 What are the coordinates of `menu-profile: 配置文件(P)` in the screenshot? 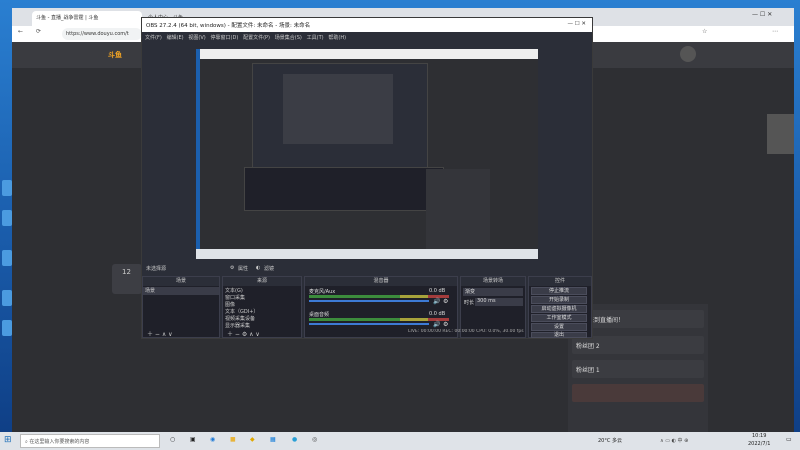 It's located at (256, 38).